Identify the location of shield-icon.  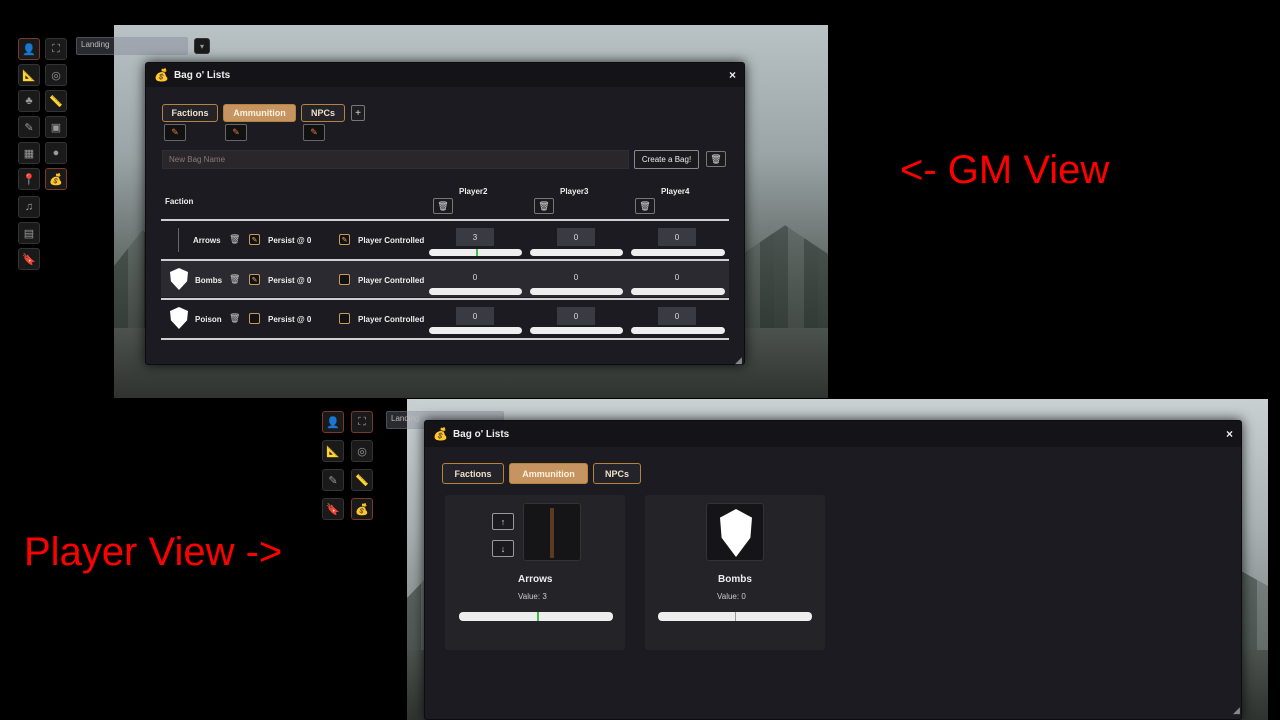
(736, 533).